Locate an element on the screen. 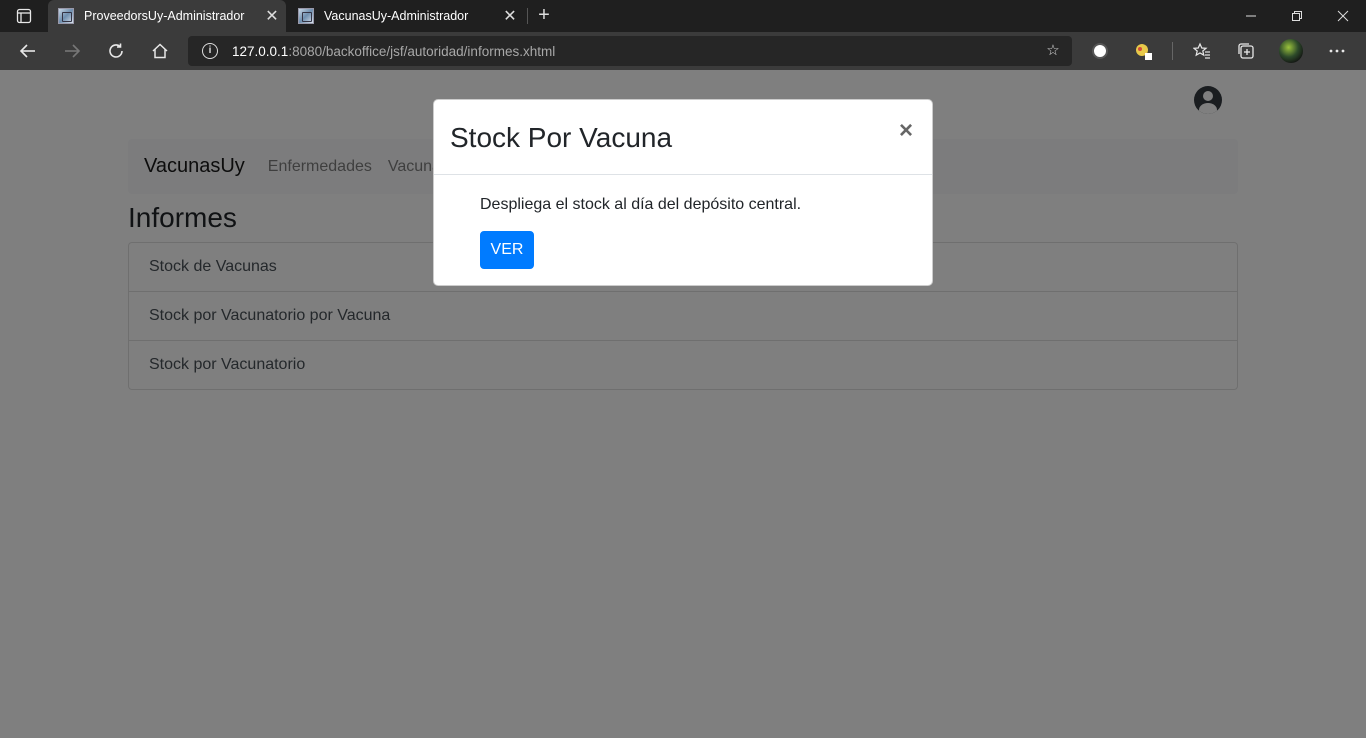 Image resolution: width=1366 pixels, height=738 pixels. modal-title: Stock Por Vacuna is located at coordinates (561, 137).